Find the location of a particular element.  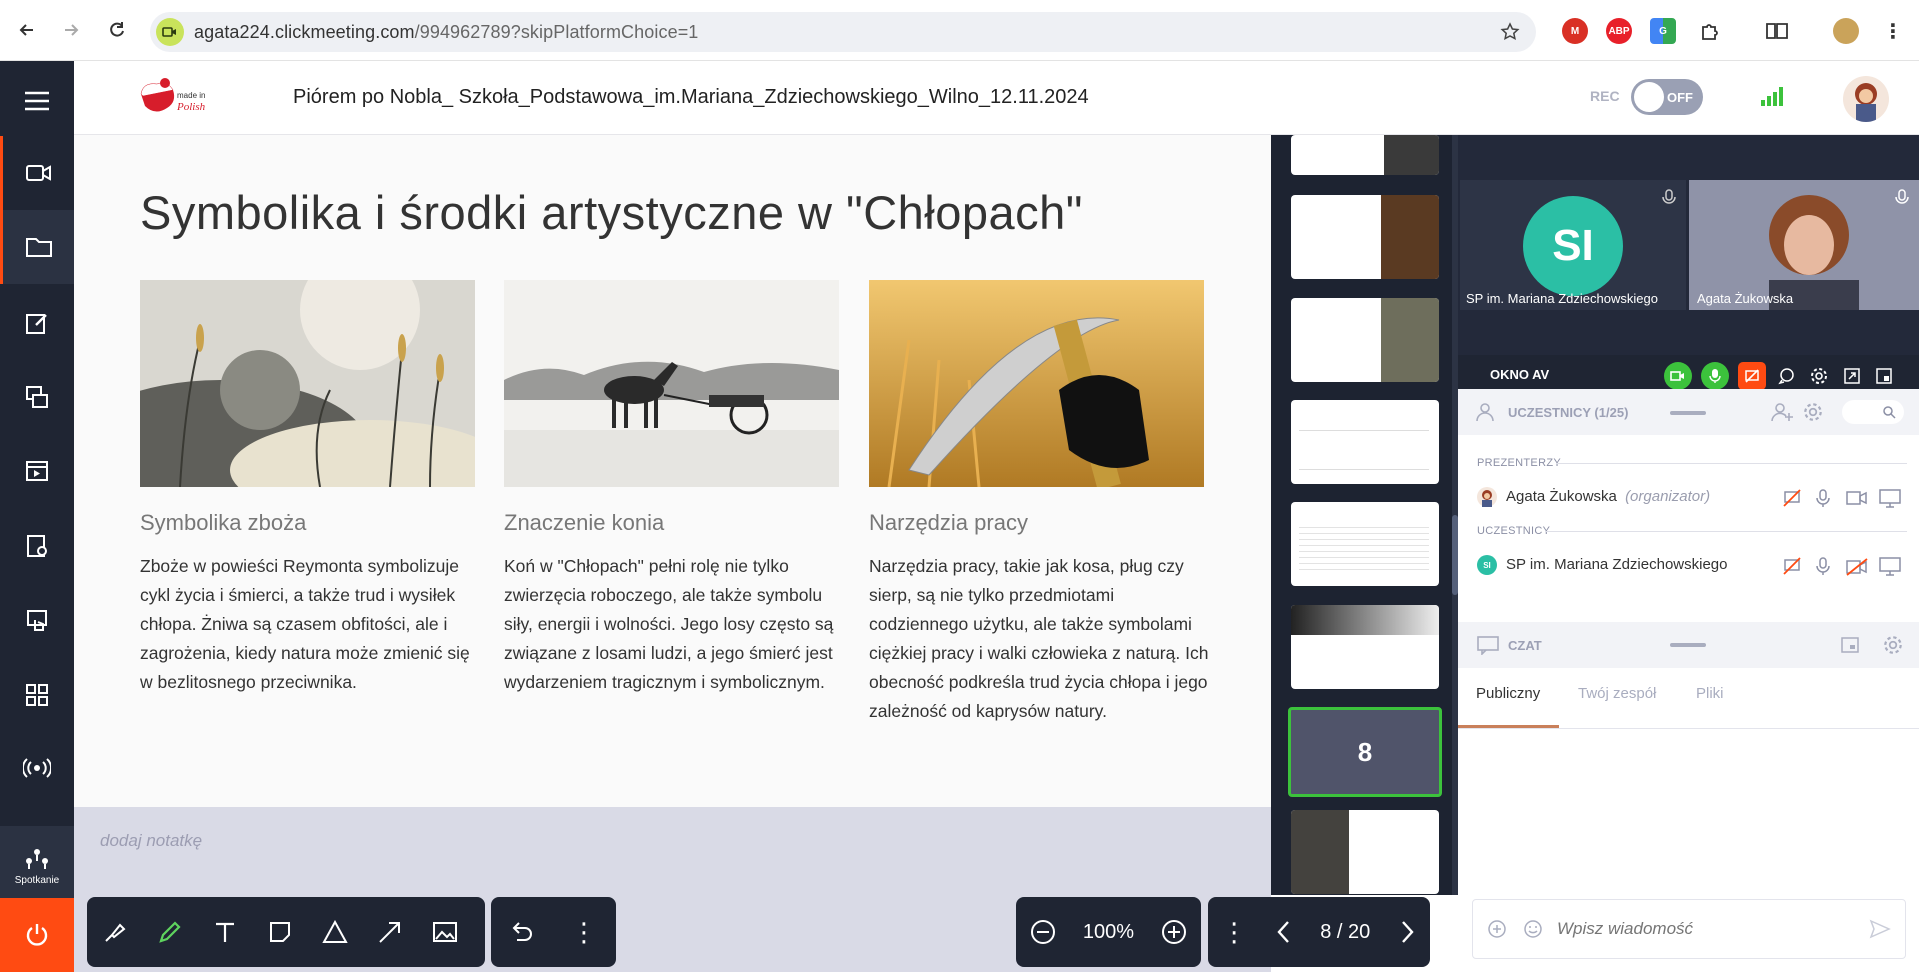

image-tool-button is located at coordinates (444, 932).